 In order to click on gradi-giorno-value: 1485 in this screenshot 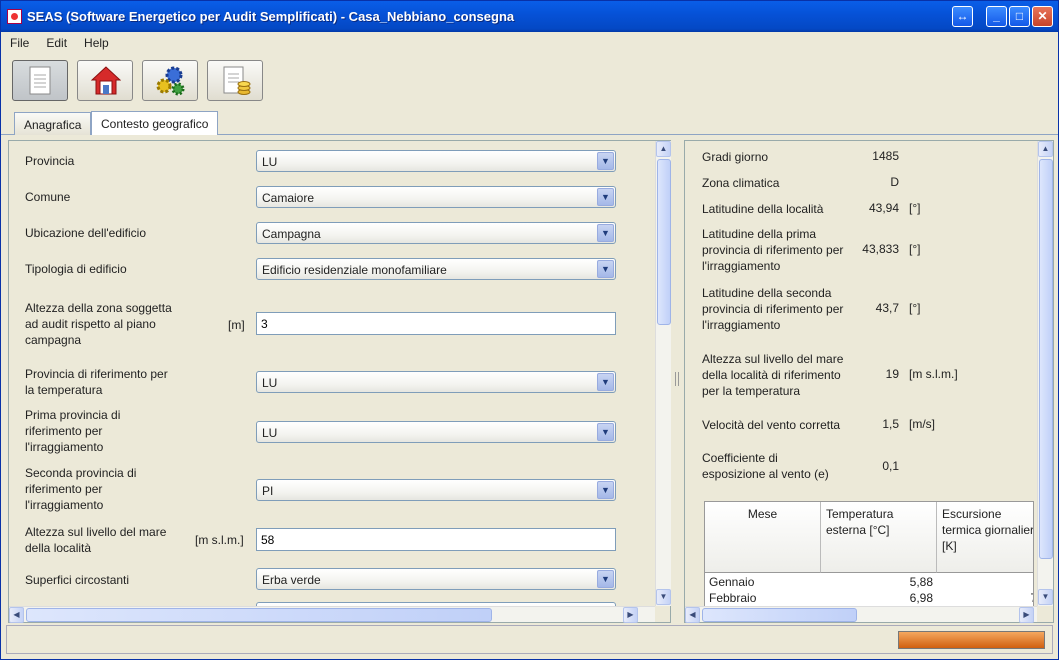, I will do `click(885, 156)`.